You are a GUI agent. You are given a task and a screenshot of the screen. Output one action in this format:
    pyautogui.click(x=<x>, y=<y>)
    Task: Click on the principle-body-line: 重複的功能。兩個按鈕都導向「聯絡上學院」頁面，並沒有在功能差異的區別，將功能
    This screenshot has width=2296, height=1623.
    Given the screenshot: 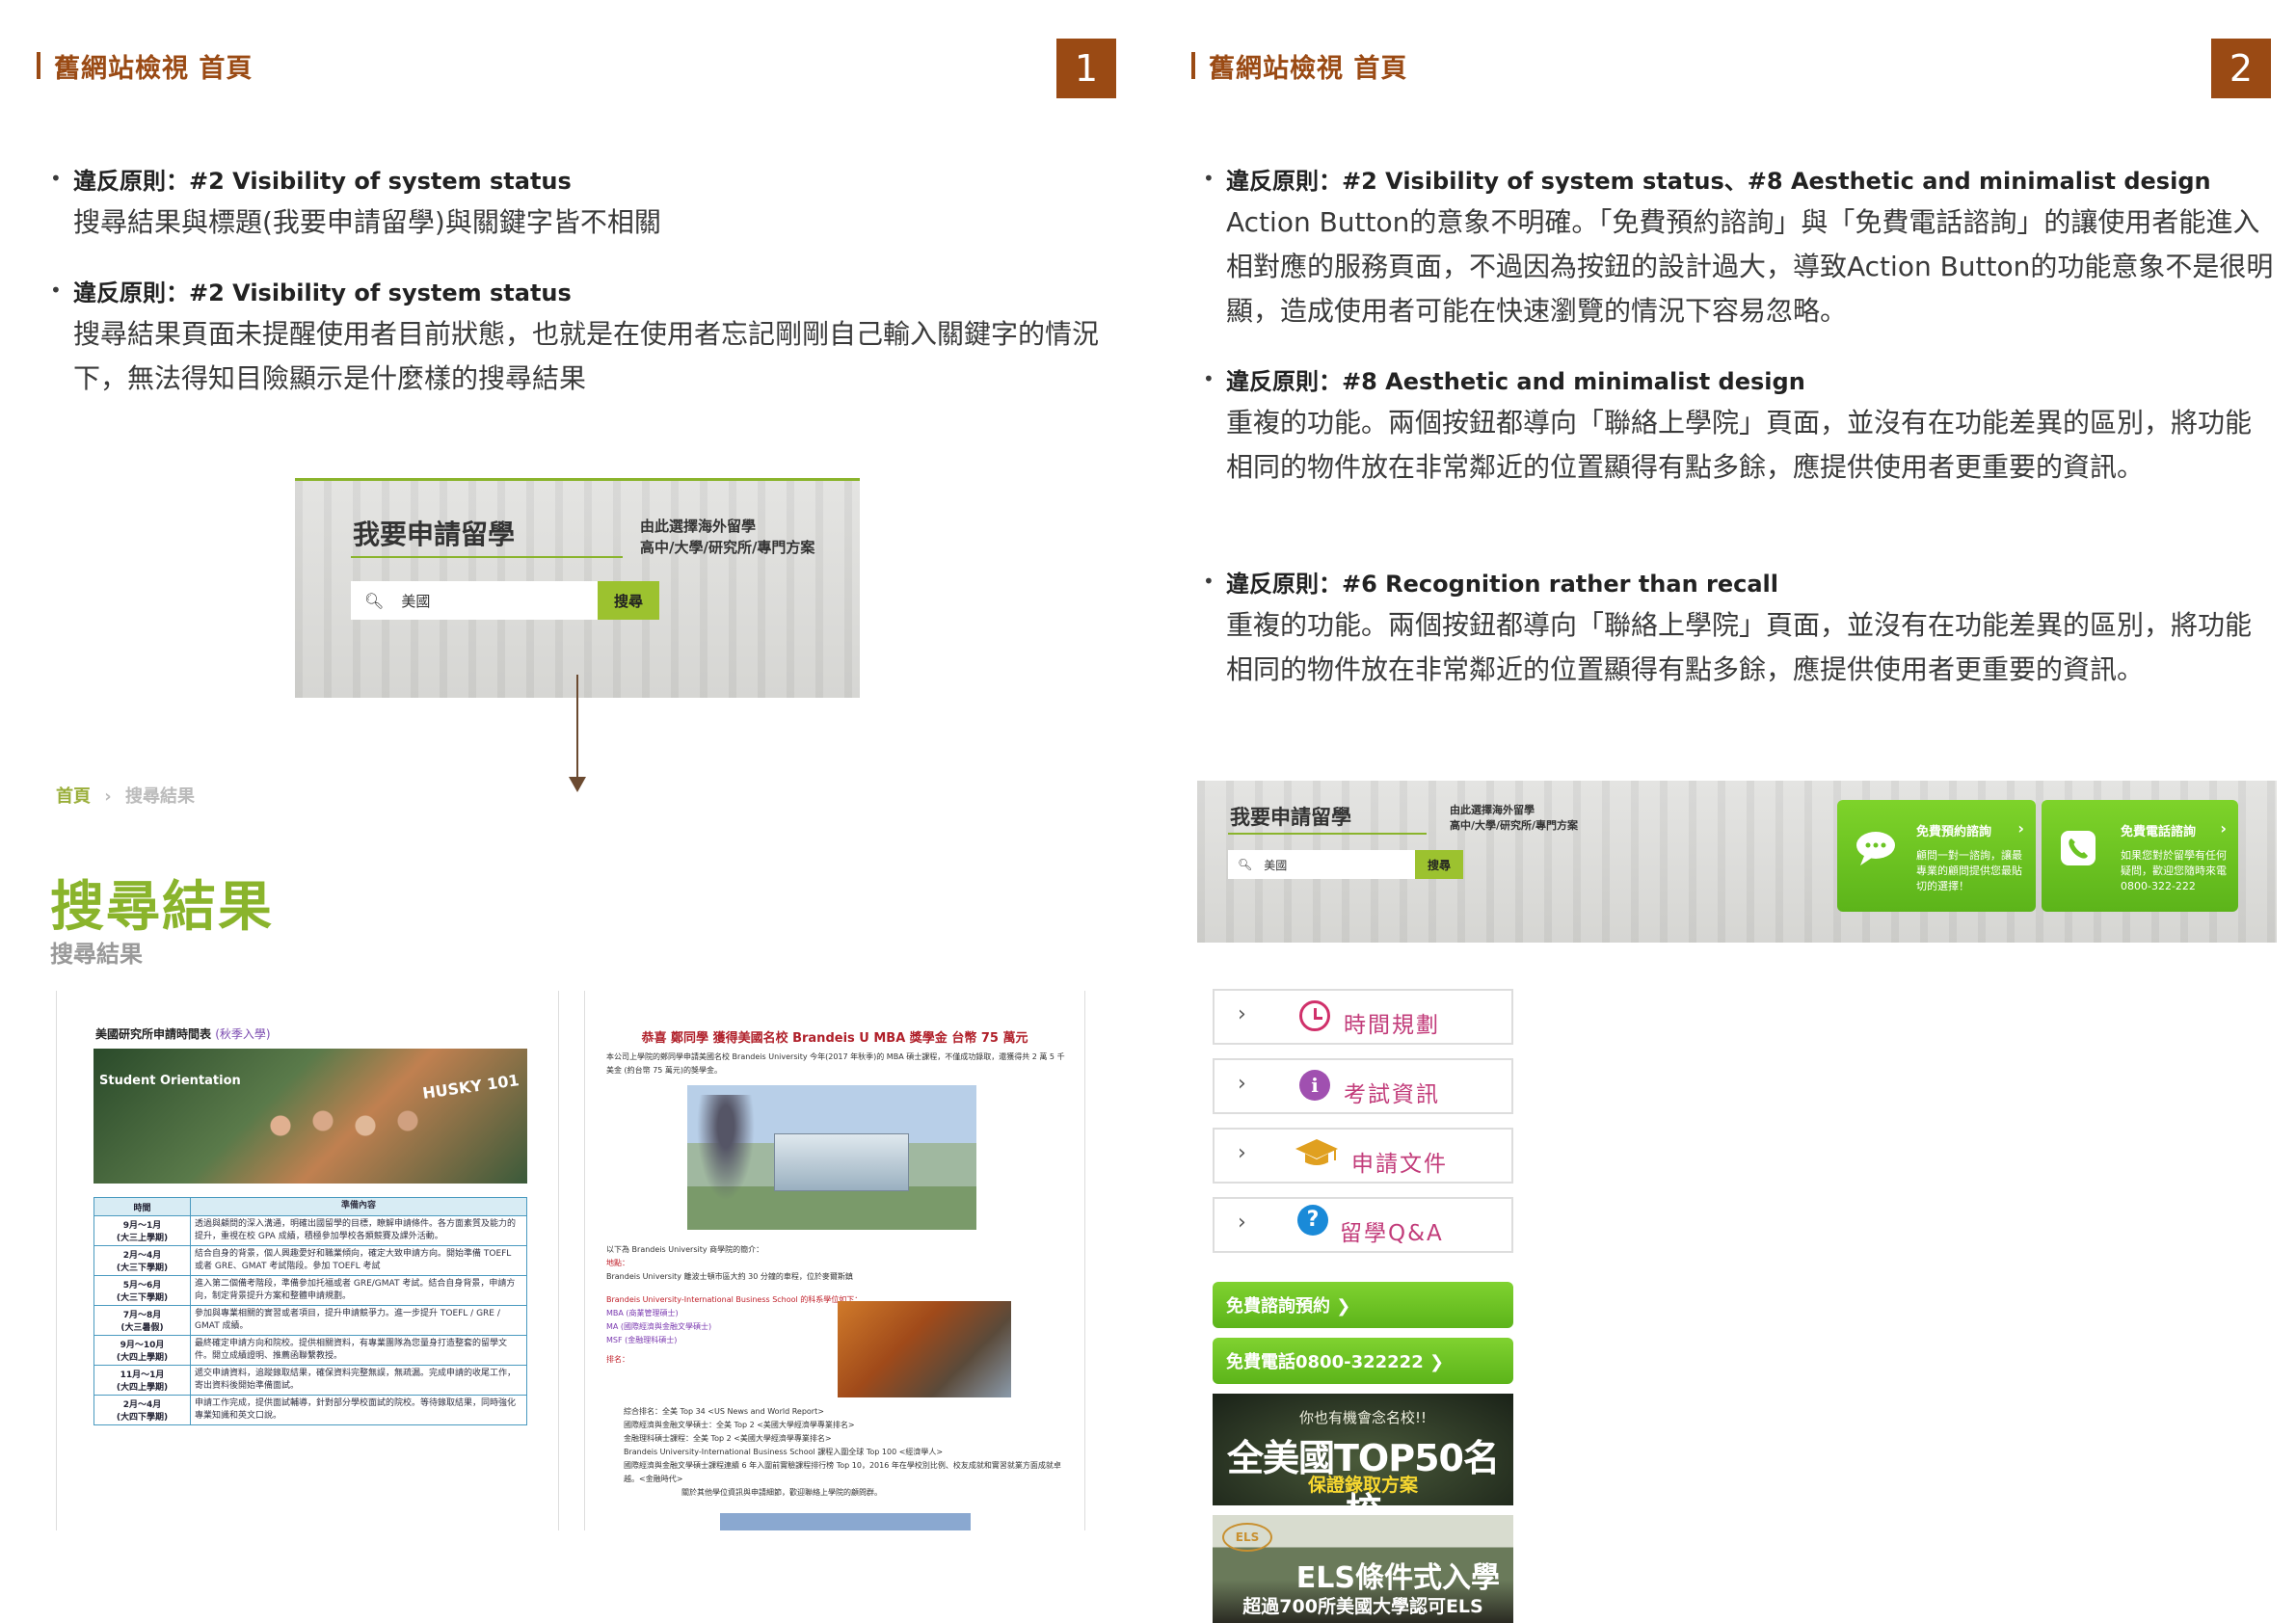 What is the action you would take?
    pyautogui.click(x=1739, y=423)
    